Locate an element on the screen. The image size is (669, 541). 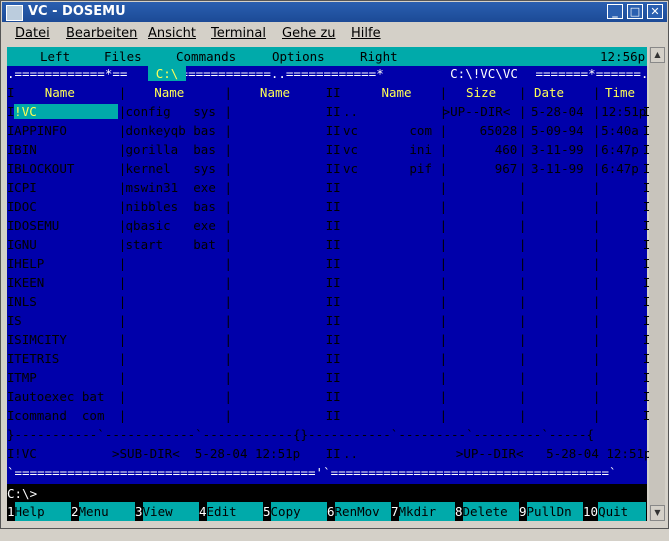
left-file-entry: KEEN is located at coordinates (29, 282).